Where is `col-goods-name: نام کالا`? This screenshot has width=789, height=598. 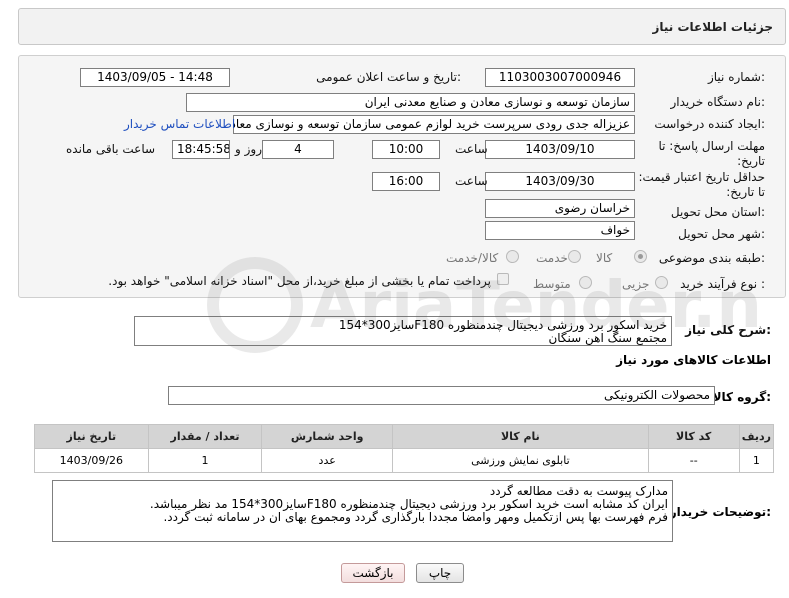 col-goods-name: نام کالا is located at coordinates (520, 436).